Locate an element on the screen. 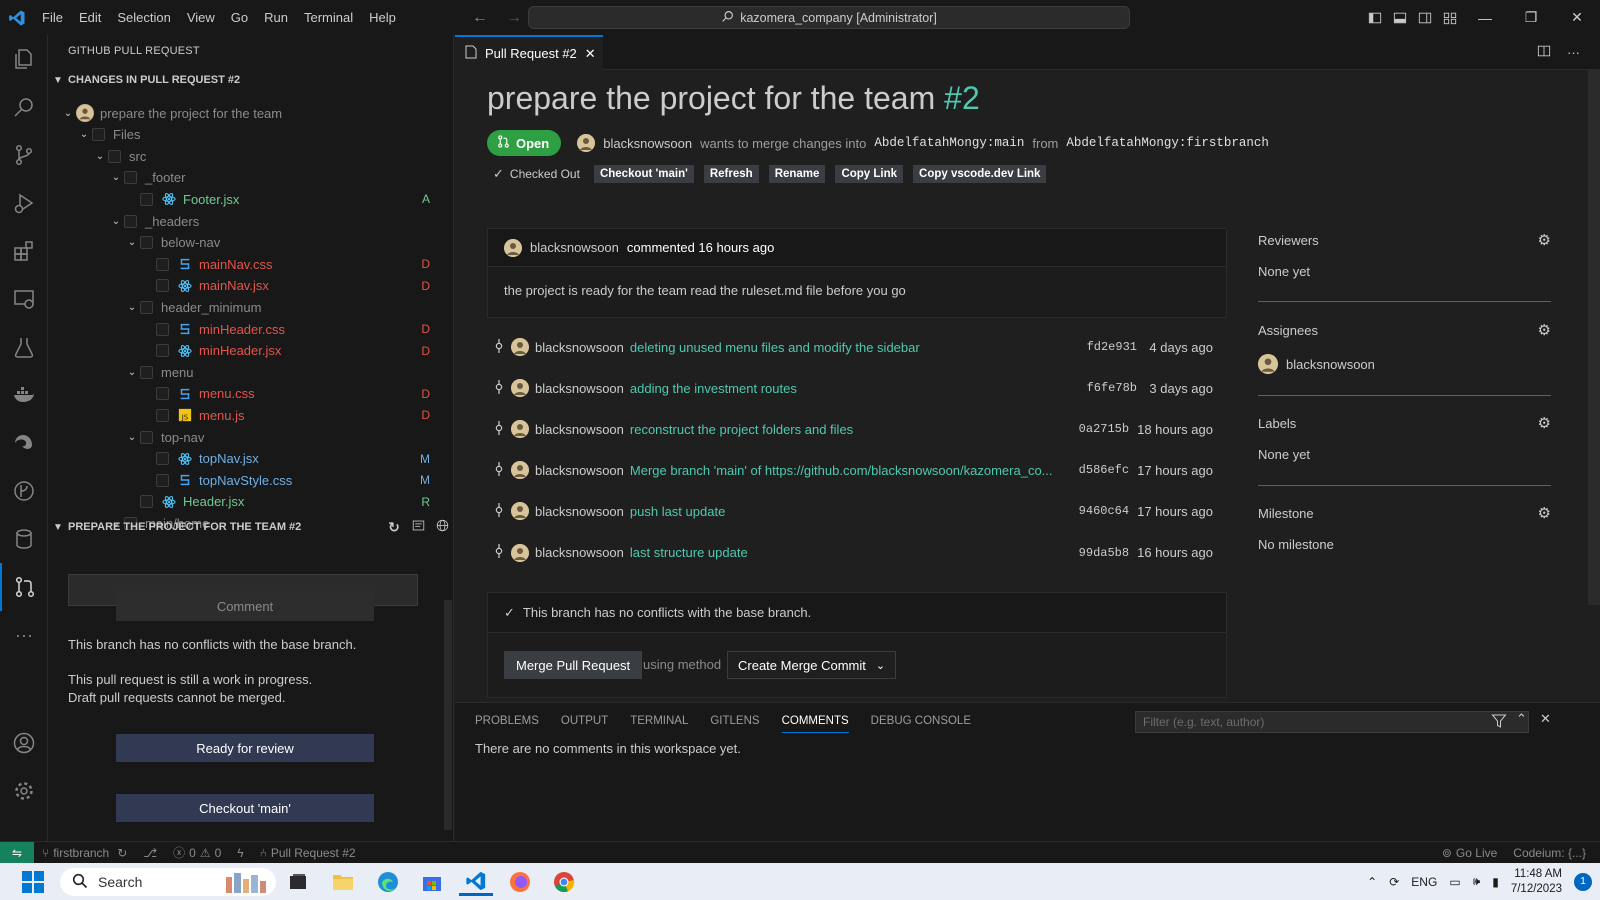 This screenshot has height=900, width=1600. filter-icon is located at coordinates (1499, 722).